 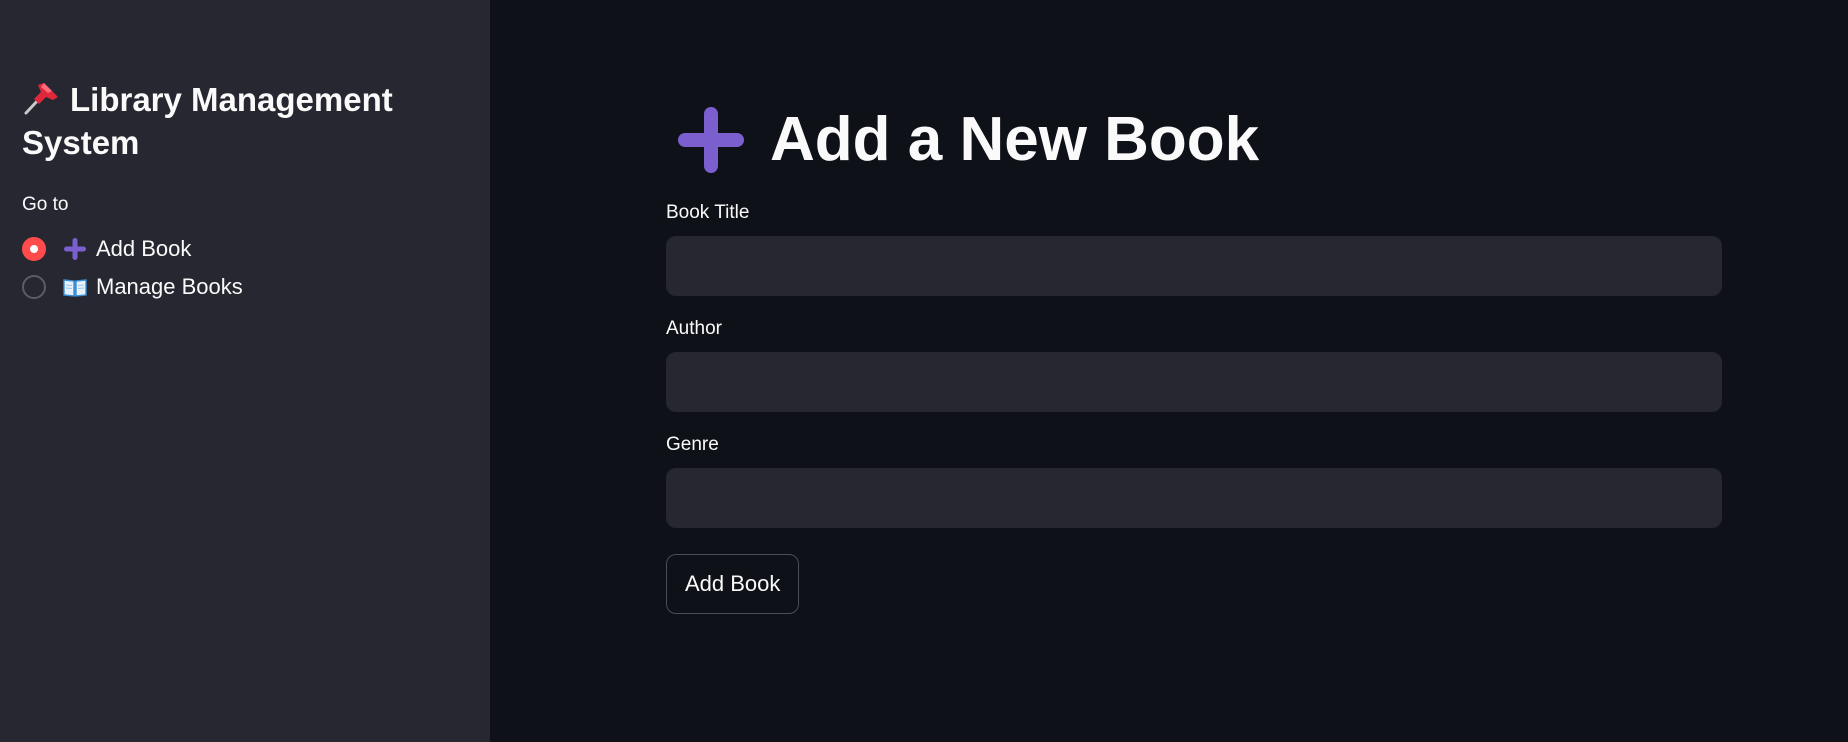 What do you see at coordinates (169, 286) in the screenshot?
I see `nav-option-label: Manage Books` at bounding box center [169, 286].